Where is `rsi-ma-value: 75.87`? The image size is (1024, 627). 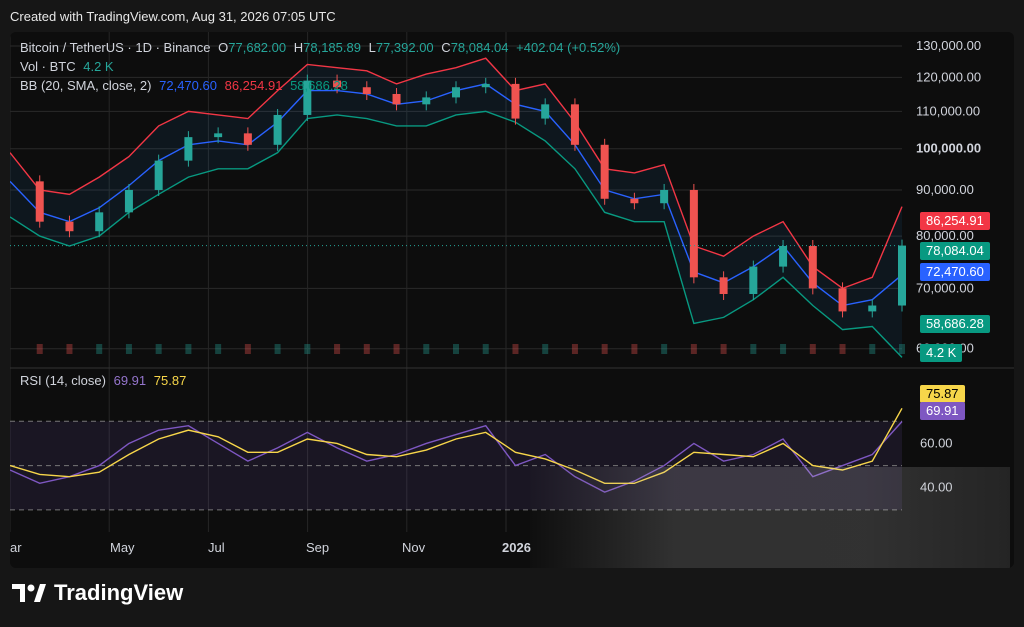 rsi-ma-value: 75.87 is located at coordinates (170, 380).